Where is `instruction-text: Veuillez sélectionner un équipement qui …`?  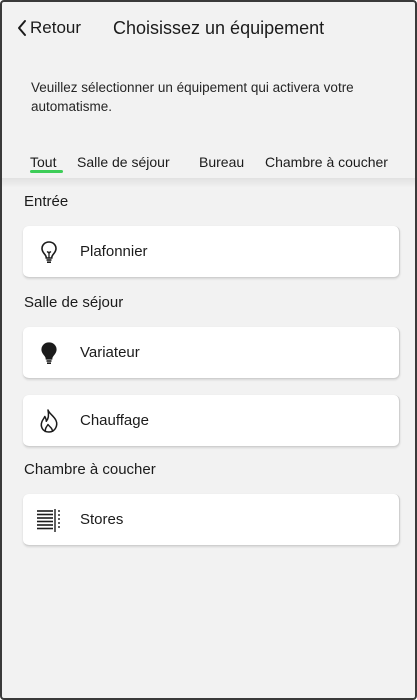
instruction-text: Veuillez sélectionner un équipement qui … is located at coordinates (192, 97).